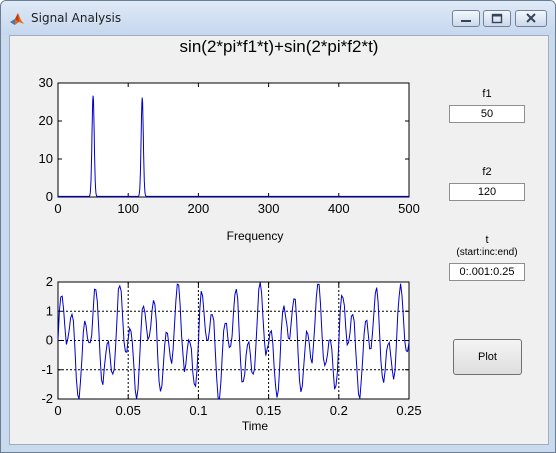 The height and width of the screenshot is (453, 556). I want to click on time-ytick-label: 2, so click(49, 281).